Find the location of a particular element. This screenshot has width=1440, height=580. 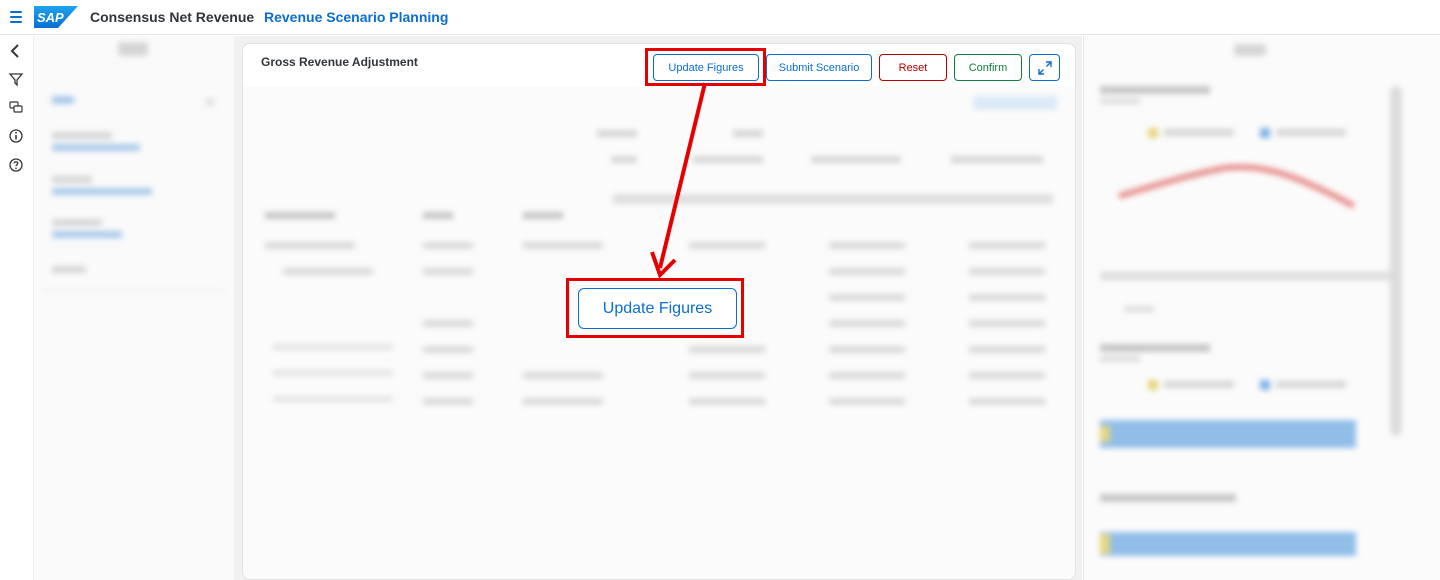

chevron-left-icon is located at coordinates (16, 51).